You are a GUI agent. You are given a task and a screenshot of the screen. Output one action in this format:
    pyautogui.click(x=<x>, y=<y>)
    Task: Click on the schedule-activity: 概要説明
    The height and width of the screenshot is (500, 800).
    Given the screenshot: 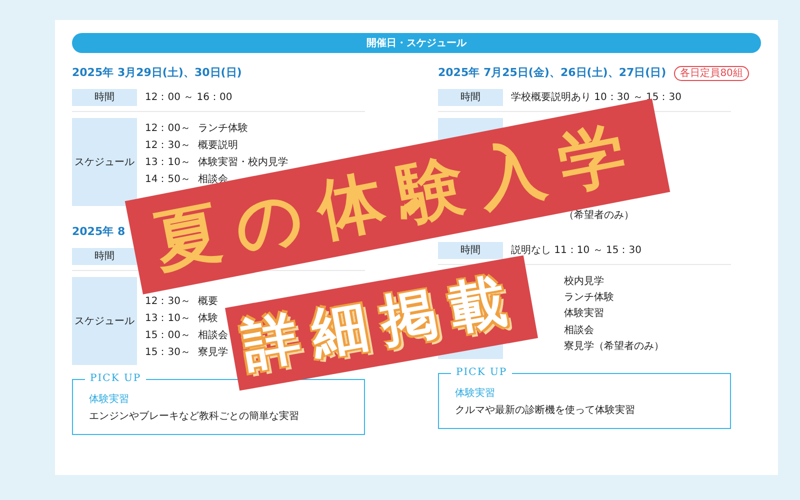 What is the action you would take?
    pyautogui.click(x=218, y=145)
    